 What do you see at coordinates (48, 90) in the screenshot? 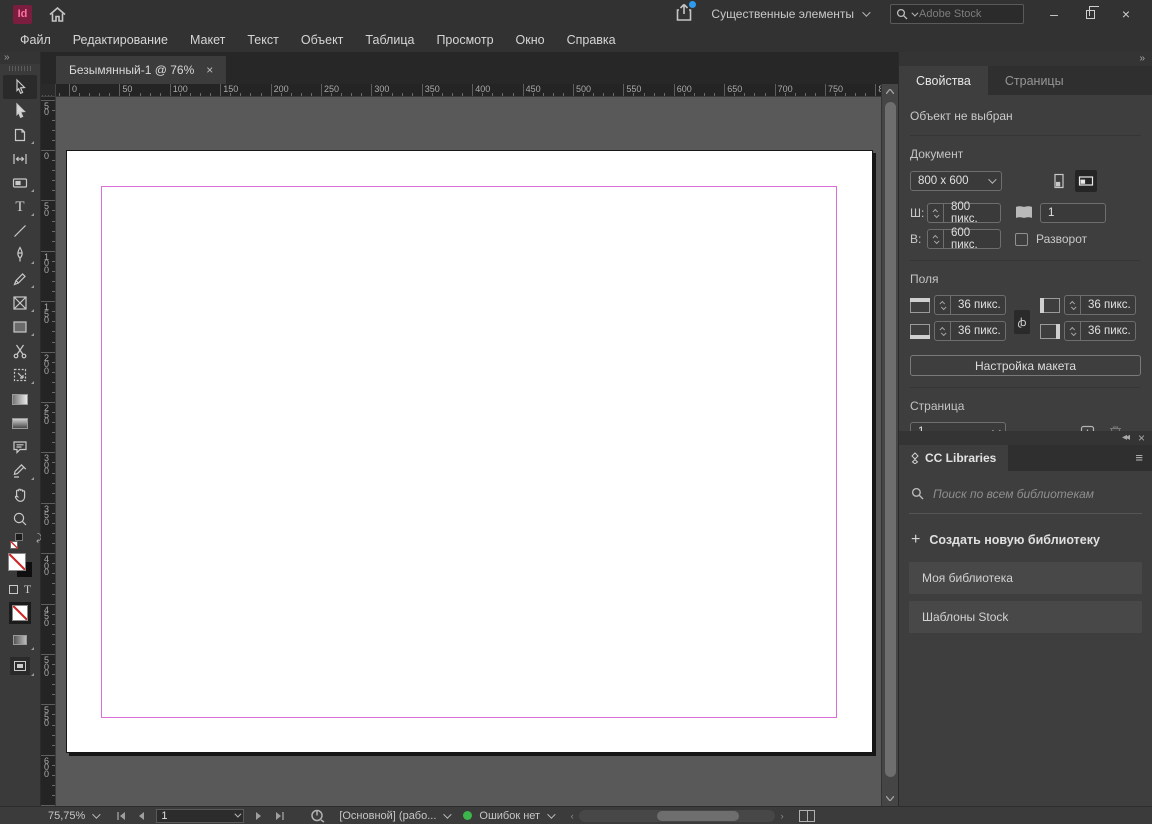
I see `ruler-origin` at bounding box center [48, 90].